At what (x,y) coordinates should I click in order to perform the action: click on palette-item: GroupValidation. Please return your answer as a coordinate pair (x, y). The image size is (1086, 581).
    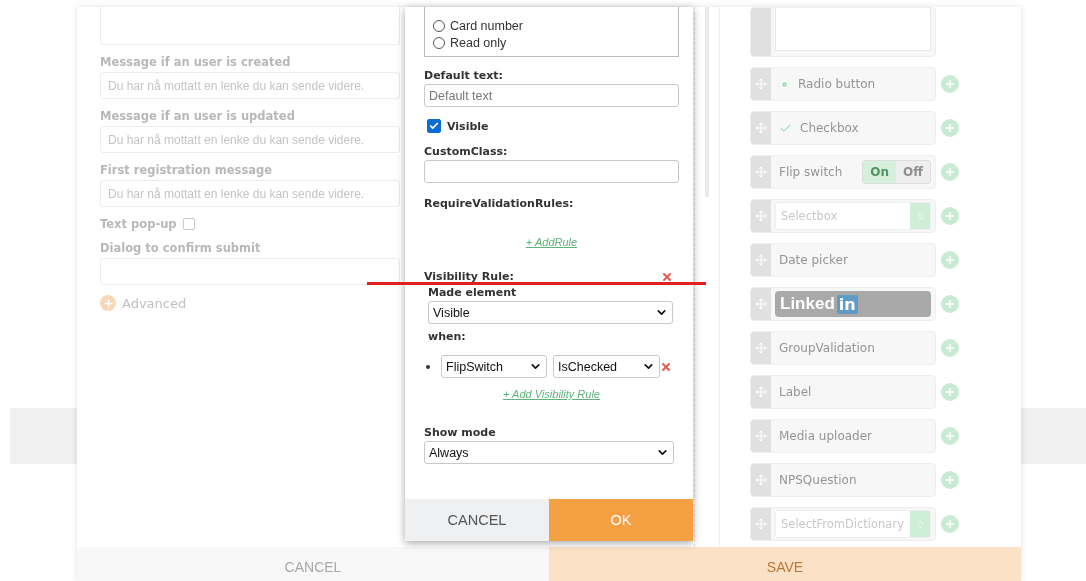
    Looking at the image, I should click on (843, 348).